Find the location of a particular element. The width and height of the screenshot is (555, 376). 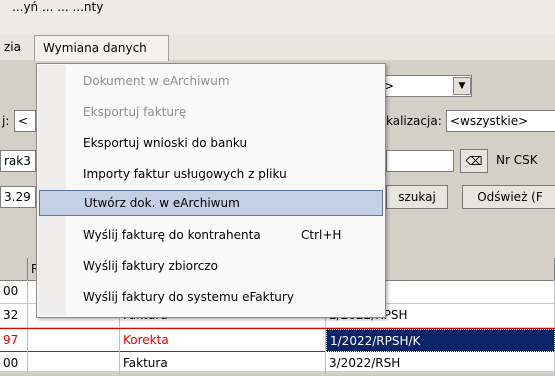

row-cell-type: Faktura is located at coordinates (223, 363).